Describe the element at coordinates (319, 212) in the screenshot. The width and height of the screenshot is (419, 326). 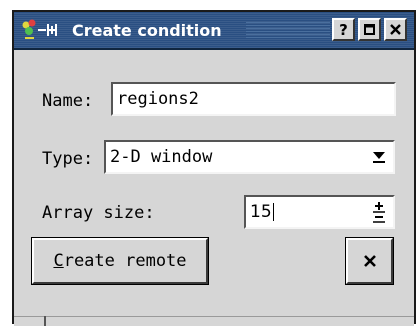
I see `array-size-spinbox: 15` at that location.